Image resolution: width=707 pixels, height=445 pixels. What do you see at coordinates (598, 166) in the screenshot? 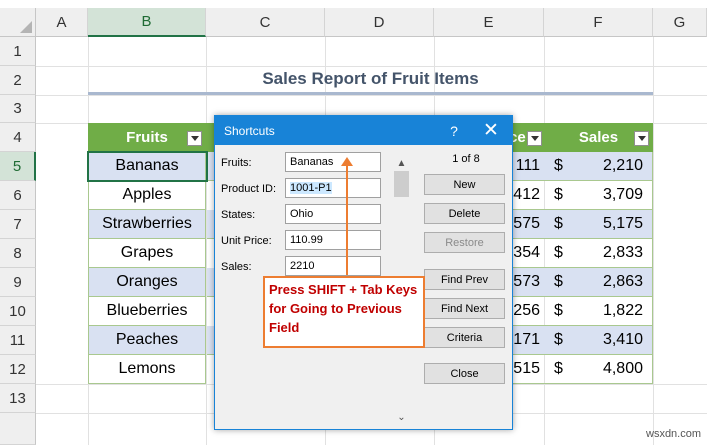
I see `sales-cell: $2,210` at bounding box center [598, 166].